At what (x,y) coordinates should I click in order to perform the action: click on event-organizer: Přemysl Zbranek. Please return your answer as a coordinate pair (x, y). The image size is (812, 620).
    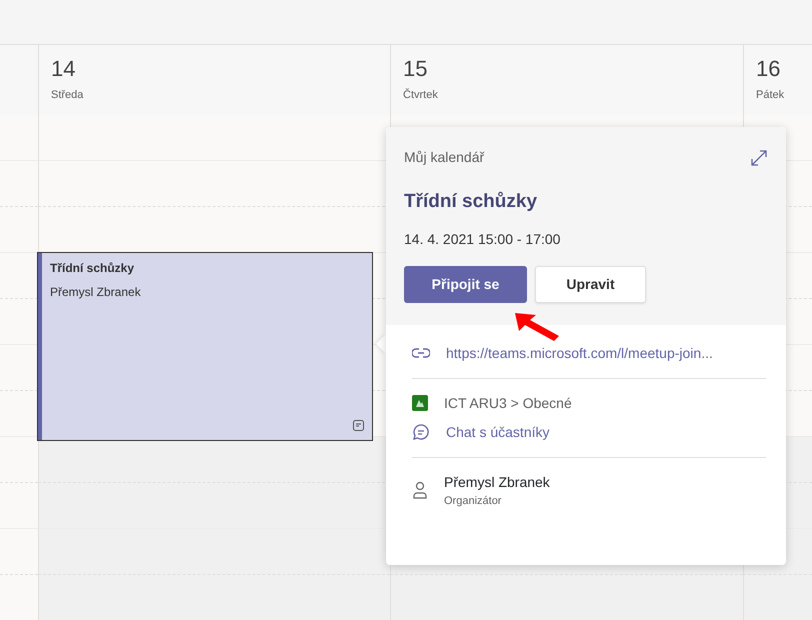
    Looking at the image, I should click on (96, 292).